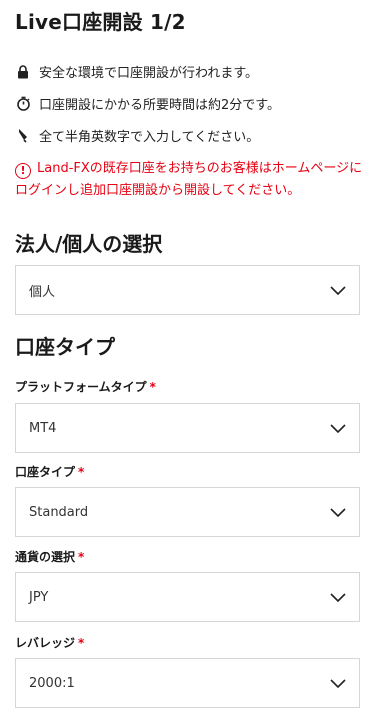  Describe the element at coordinates (39, 597) in the screenshot. I see `currency-value: JPY` at that location.